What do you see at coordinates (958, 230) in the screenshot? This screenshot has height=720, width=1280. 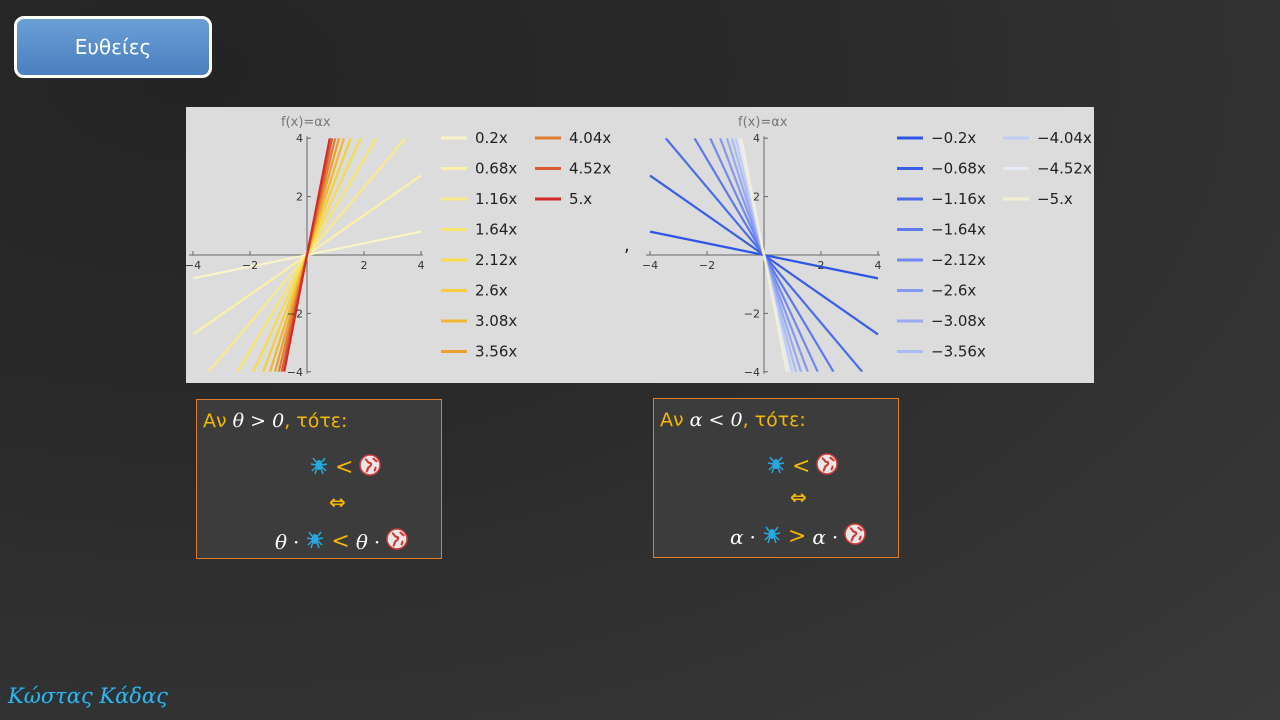 I see `legend-label: −1.64x` at bounding box center [958, 230].